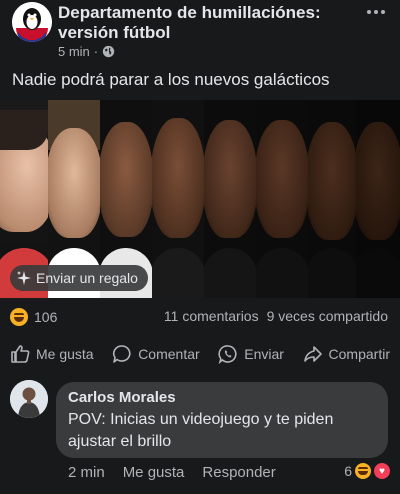  I want to click on share-label: Compartir, so click(359, 354).